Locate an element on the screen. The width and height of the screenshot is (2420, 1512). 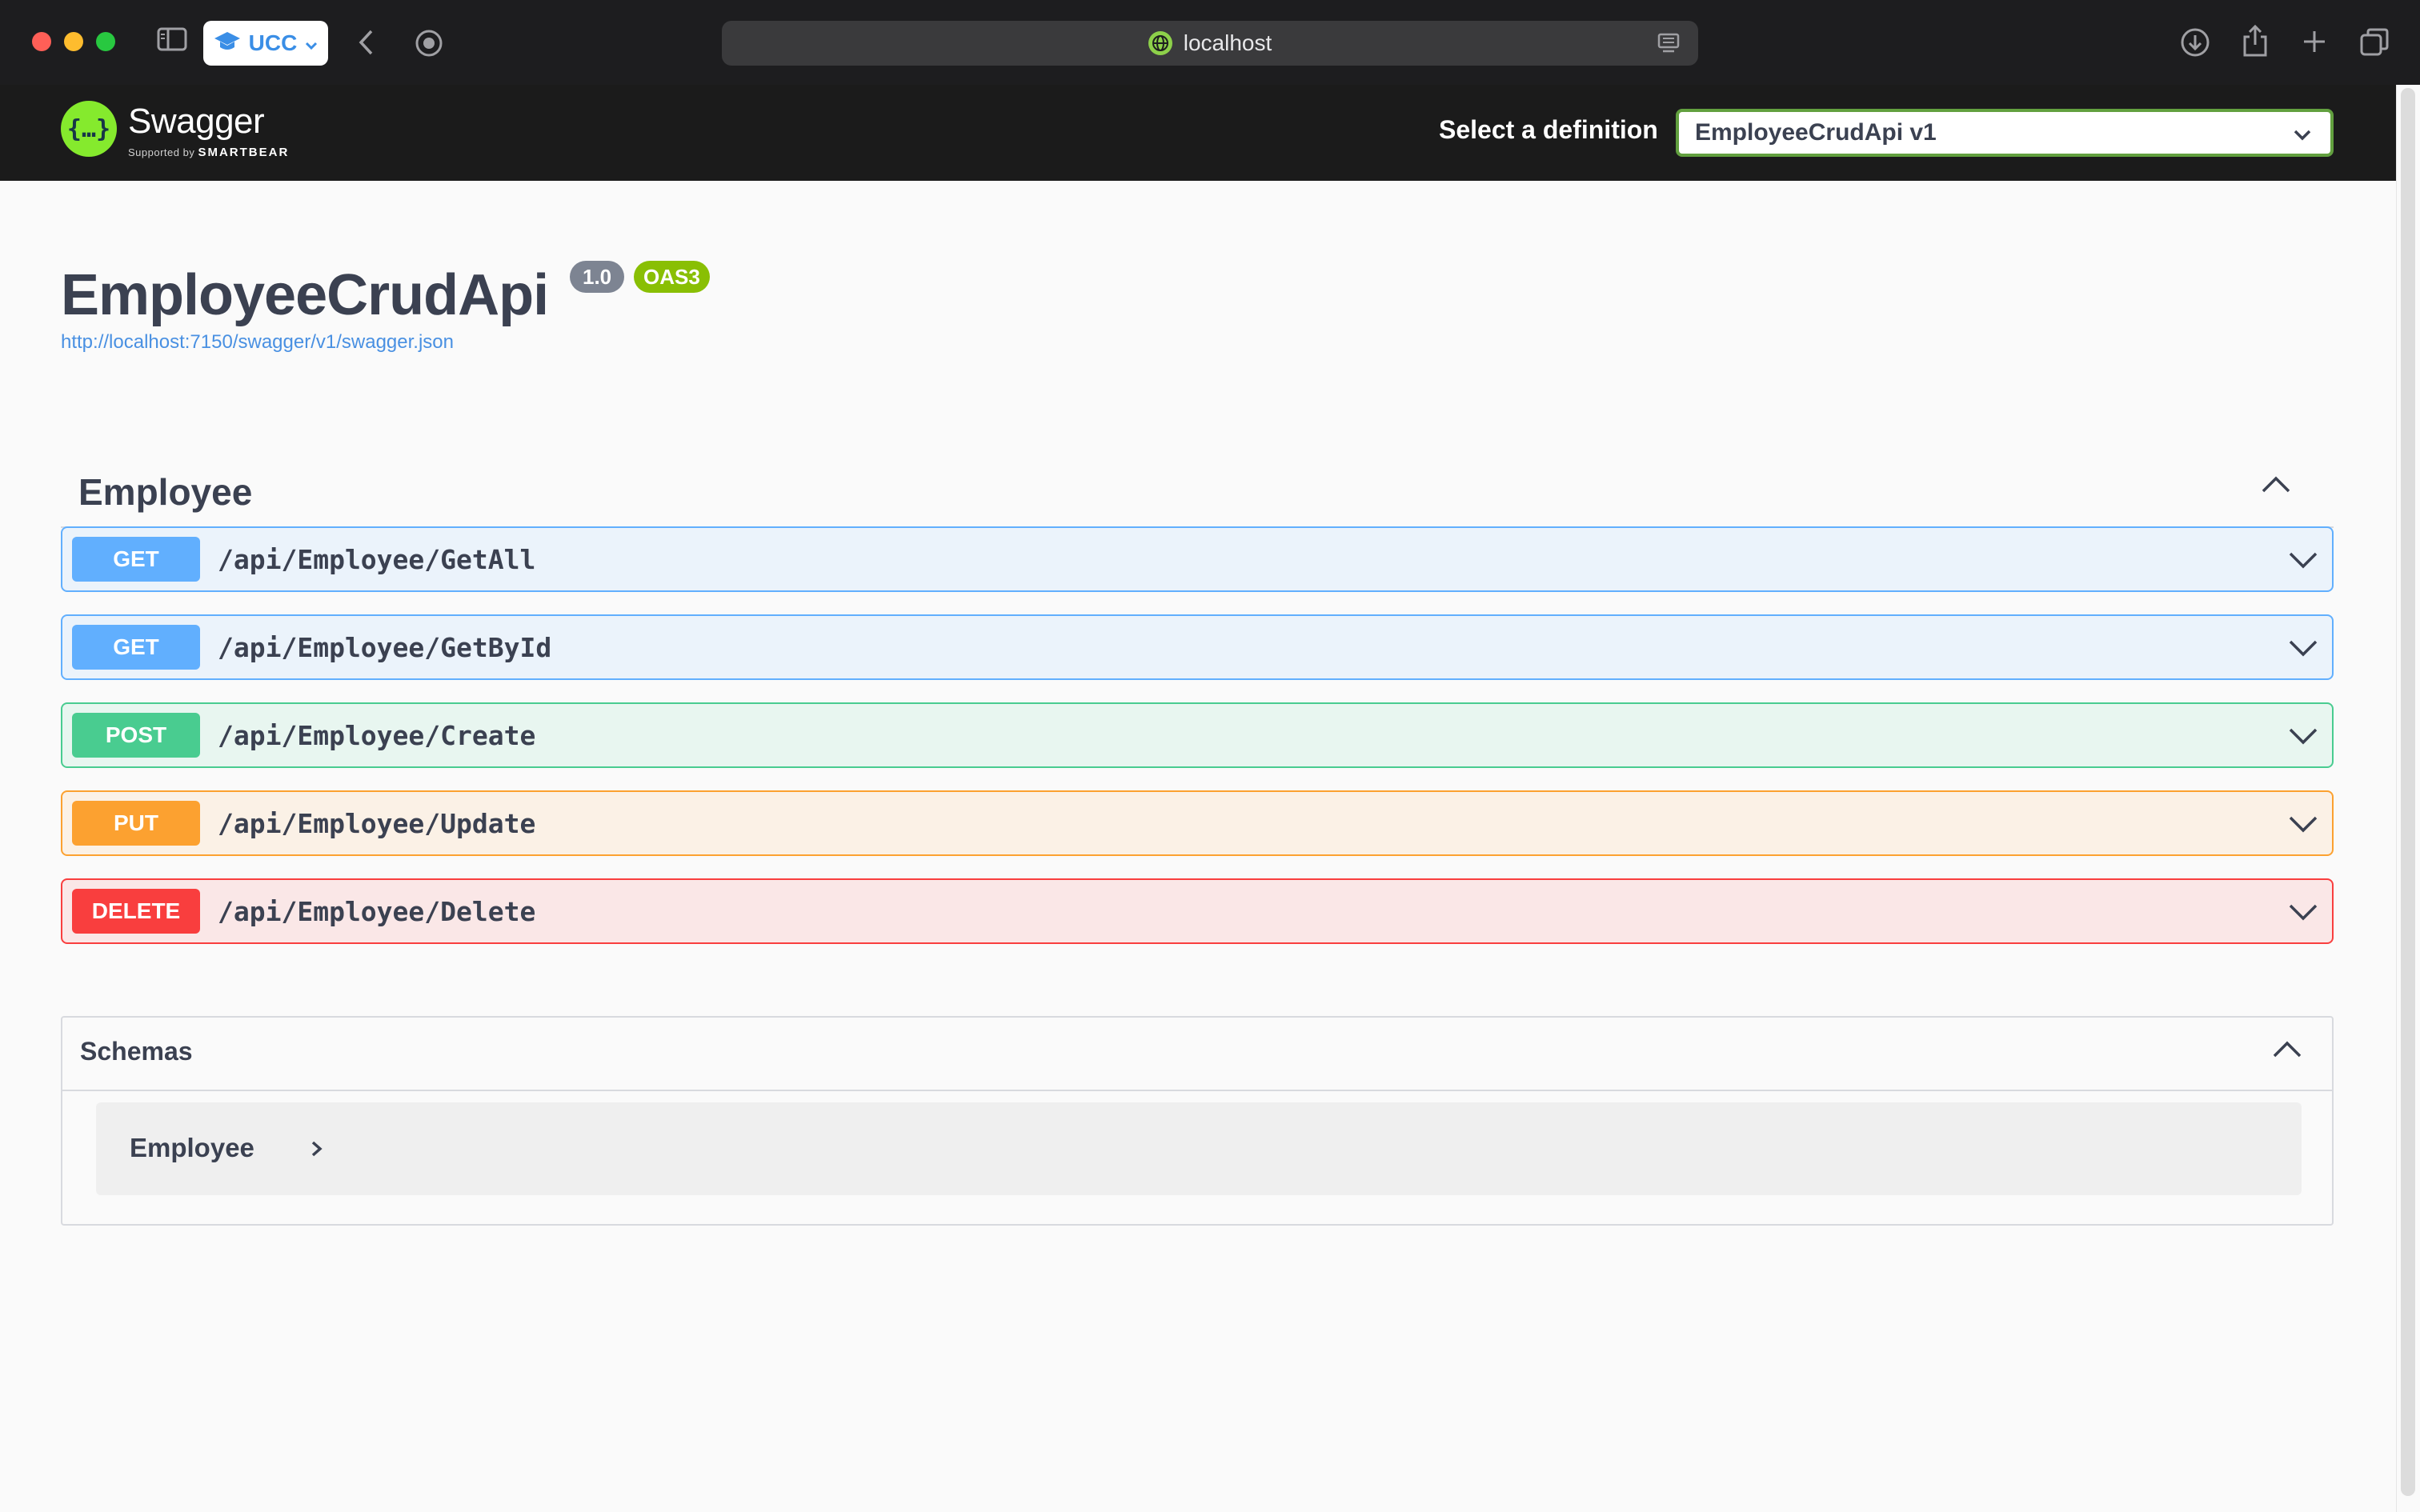
definition-select: EmployeeCrudApi v1 is located at coordinates (2005, 133).